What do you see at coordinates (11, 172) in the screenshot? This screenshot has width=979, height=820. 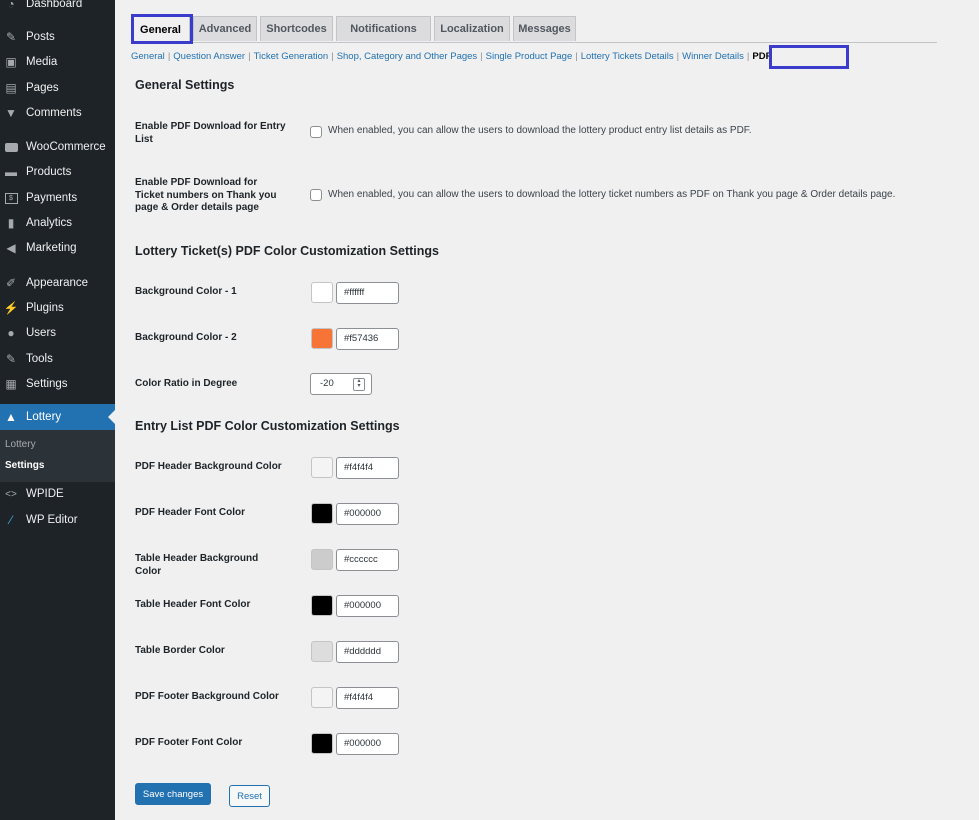 I see `products-icon: ▬` at bounding box center [11, 172].